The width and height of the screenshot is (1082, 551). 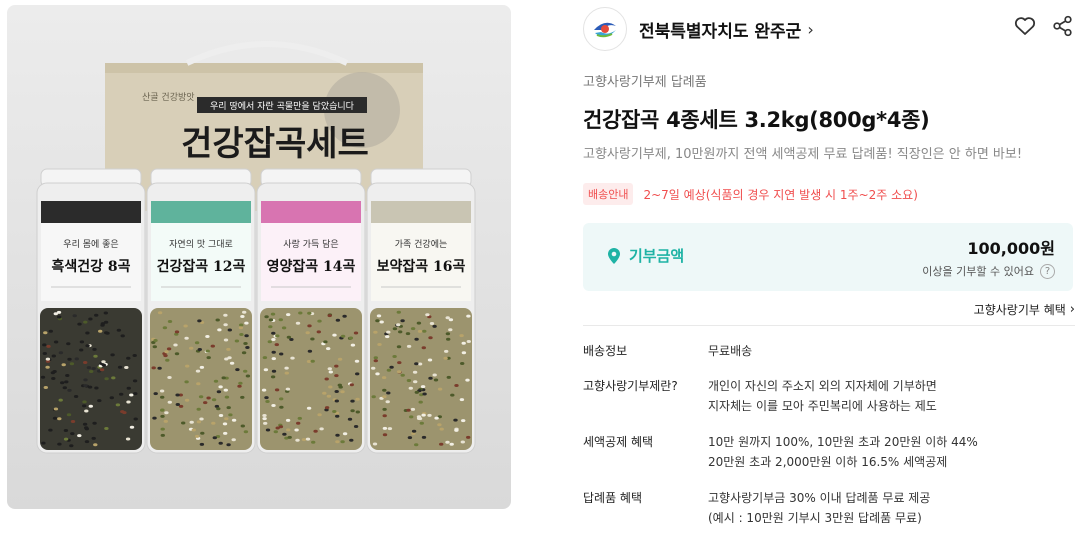 What do you see at coordinates (978, 271) in the screenshot?
I see `donation-note-text: 이상을 기부할 수 있어요` at bounding box center [978, 271].